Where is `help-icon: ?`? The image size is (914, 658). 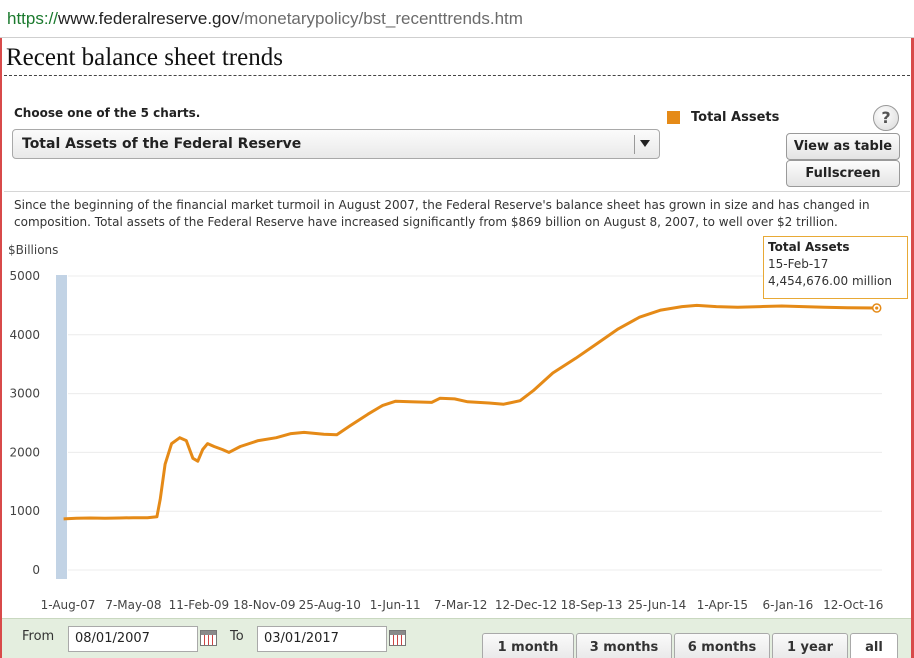 help-icon: ? is located at coordinates (886, 118).